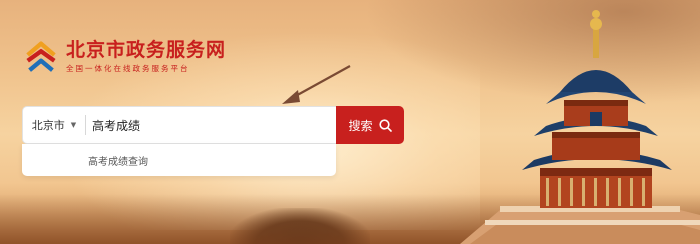 This screenshot has width=700, height=244. I want to click on city-selector: 北京市 ▼, so click(54, 125).